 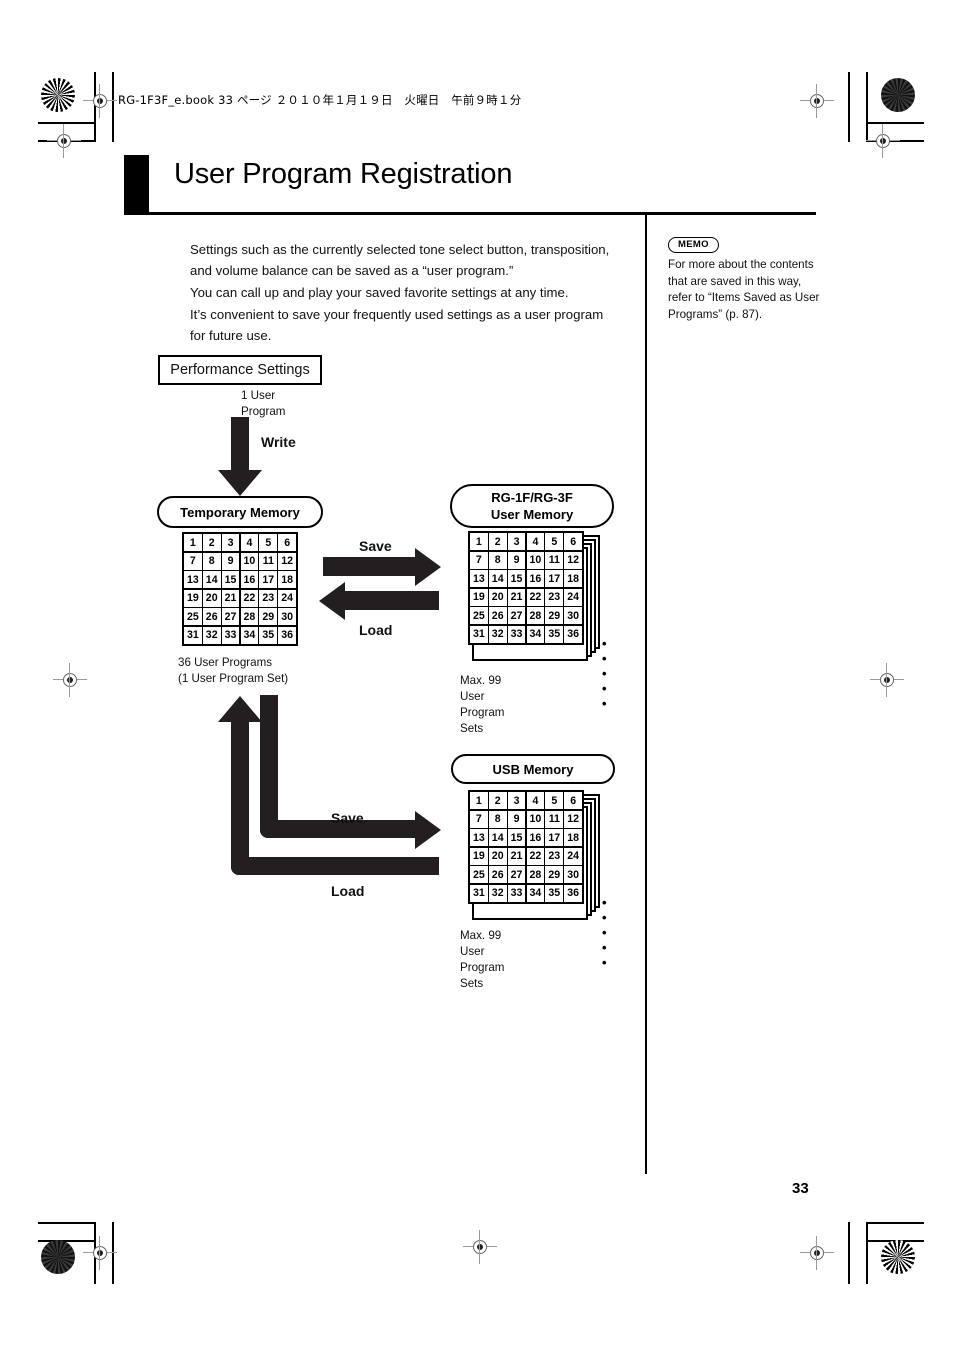 What do you see at coordinates (646, 694) in the screenshot?
I see `sidebar-divider-rule` at bounding box center [646, 694].